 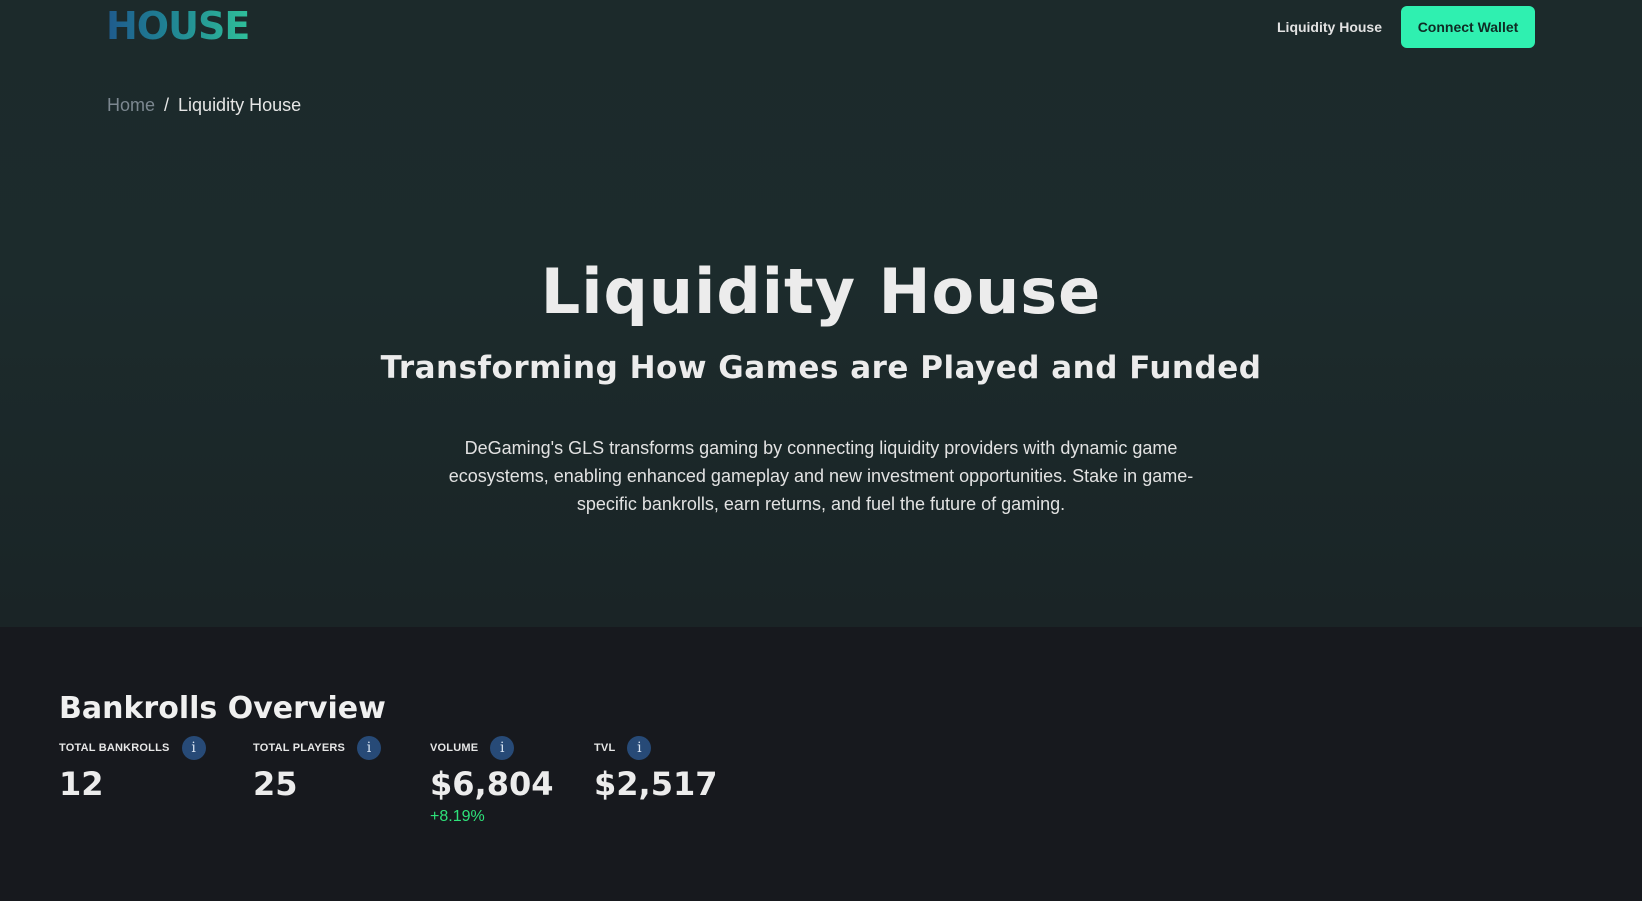 What do you see at coordinates (81, 784) in the screenshot?
I see `stat-value: 12` at bounding box center [81, 784].